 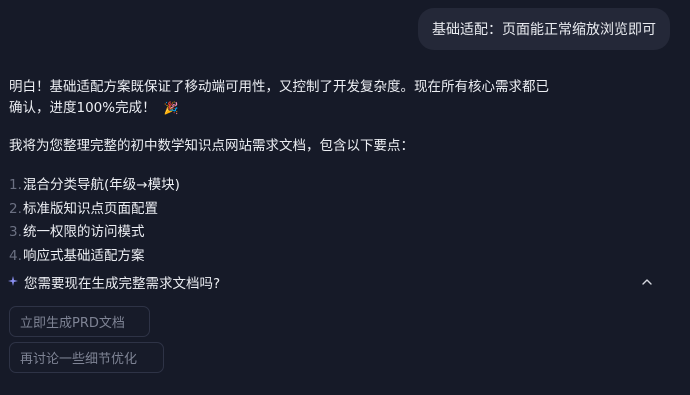 I want to click on sparkle-icon, so click(x=13, y=282).